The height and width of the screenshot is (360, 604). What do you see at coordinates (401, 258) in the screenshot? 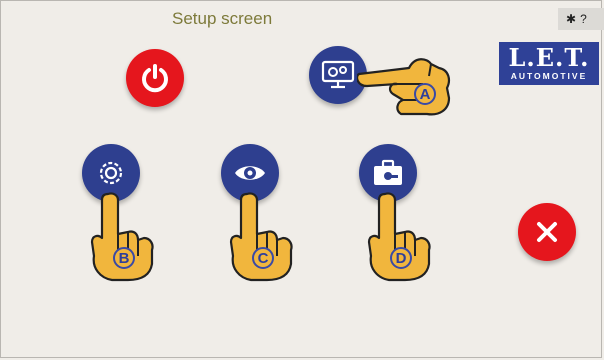
I see `callout-d: D` at bounding box center [401, 258].